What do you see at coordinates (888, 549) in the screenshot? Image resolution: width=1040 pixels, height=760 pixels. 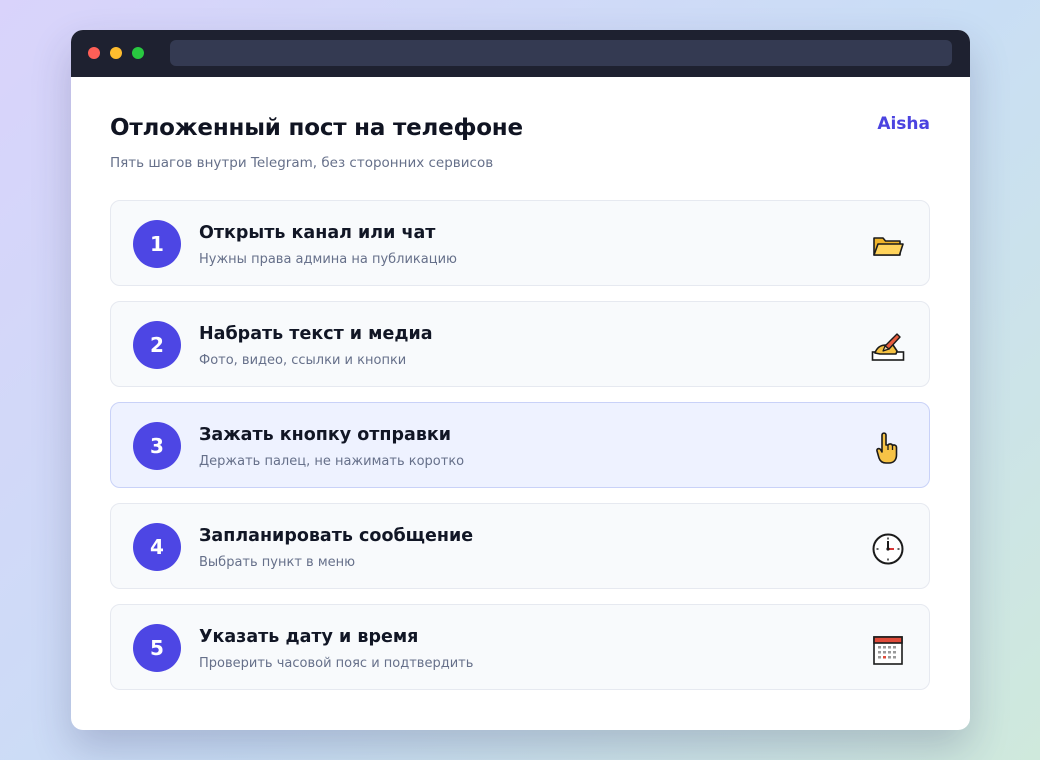 I see `clock-icon` at bounding box center [888, 549].